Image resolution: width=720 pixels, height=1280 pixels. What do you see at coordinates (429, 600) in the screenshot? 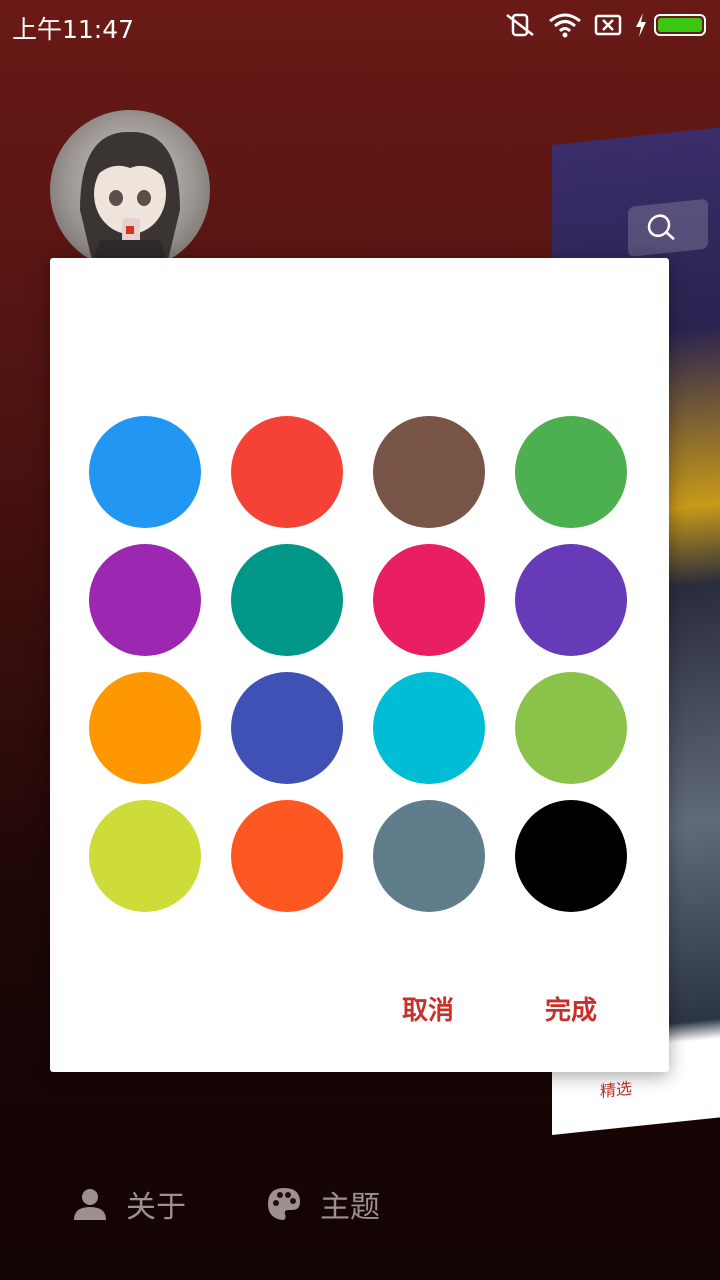
I see `color-swatch-pink` at bounding box center [429, 600].